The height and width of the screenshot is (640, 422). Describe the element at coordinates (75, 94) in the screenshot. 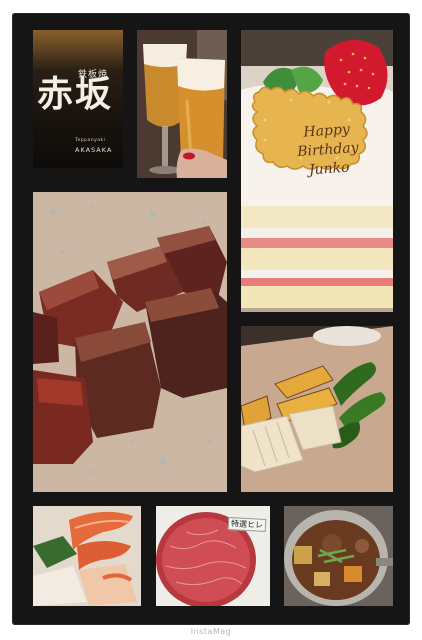

I see `sign-title-kanji: 赤坂` at that location.